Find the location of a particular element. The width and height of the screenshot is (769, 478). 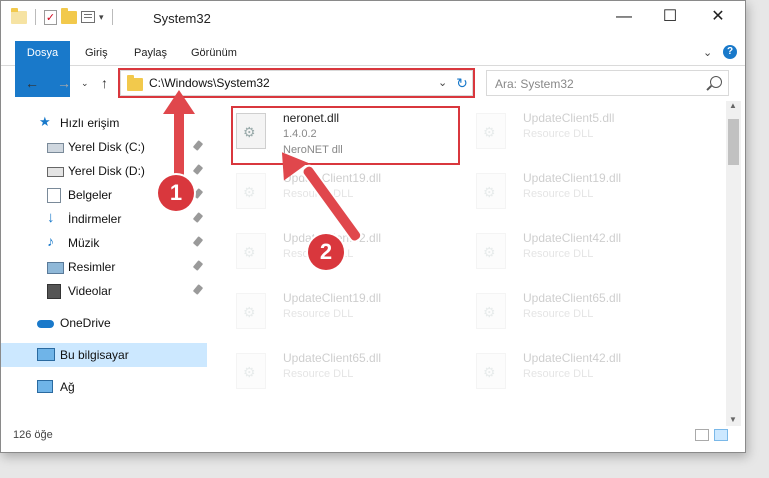

sidebar-item-pictures: Resimler is located at coordinates (104, 267).